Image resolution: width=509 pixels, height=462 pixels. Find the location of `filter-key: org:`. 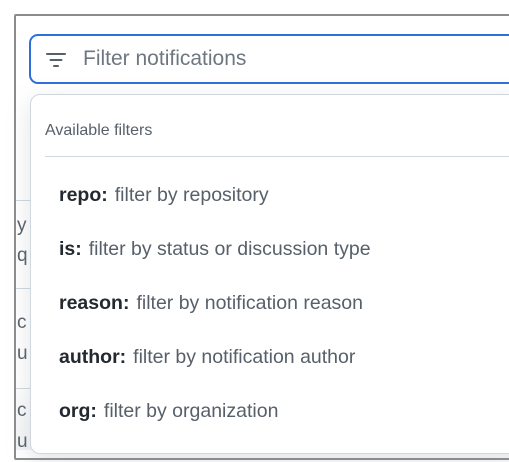

filter-key: org: is located at coordinates (78, 411).